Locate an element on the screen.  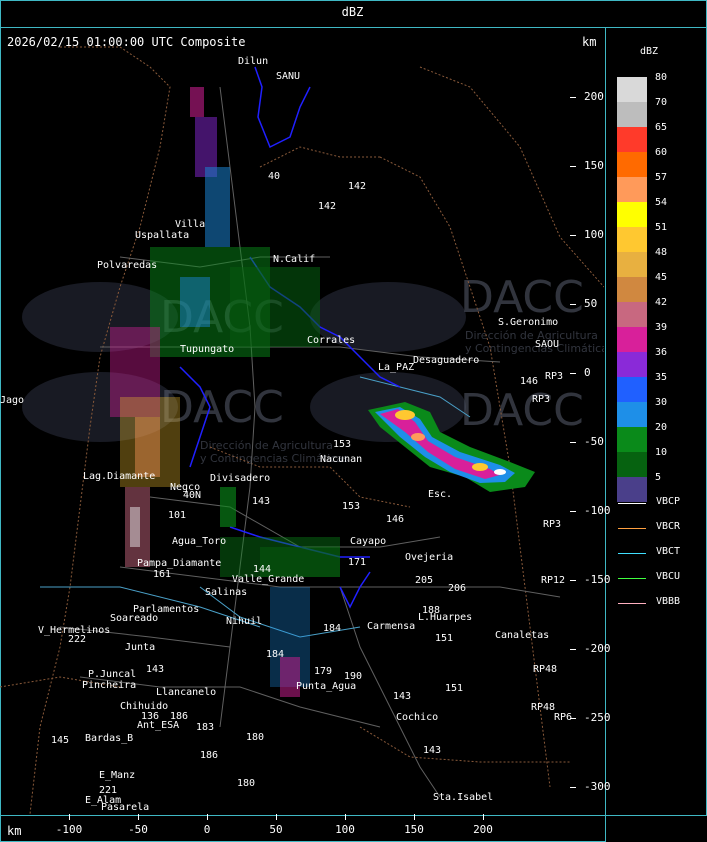
y-tick-label: 100 is located at coordinates (594, 234).